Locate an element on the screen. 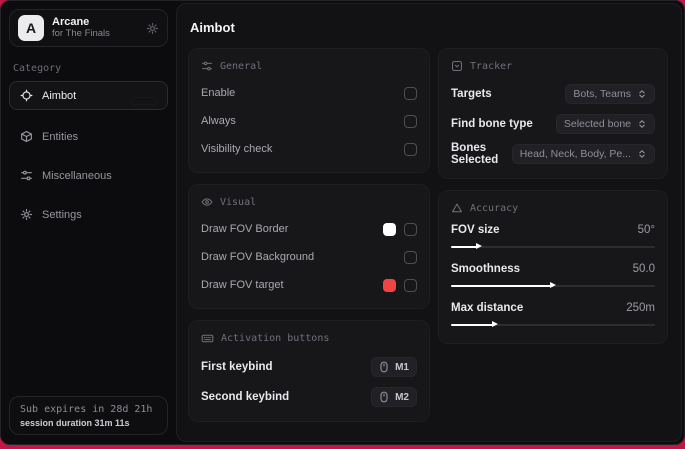 This screenshot has width=685, height=449. setting-row-visibility-check: Visibility check is located at coordinates (309, 149).